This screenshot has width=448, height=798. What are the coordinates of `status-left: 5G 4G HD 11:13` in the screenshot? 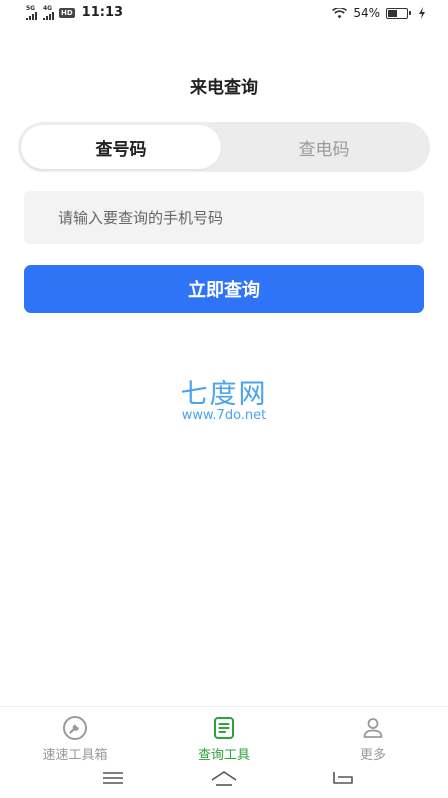 It's located at (74, 12).